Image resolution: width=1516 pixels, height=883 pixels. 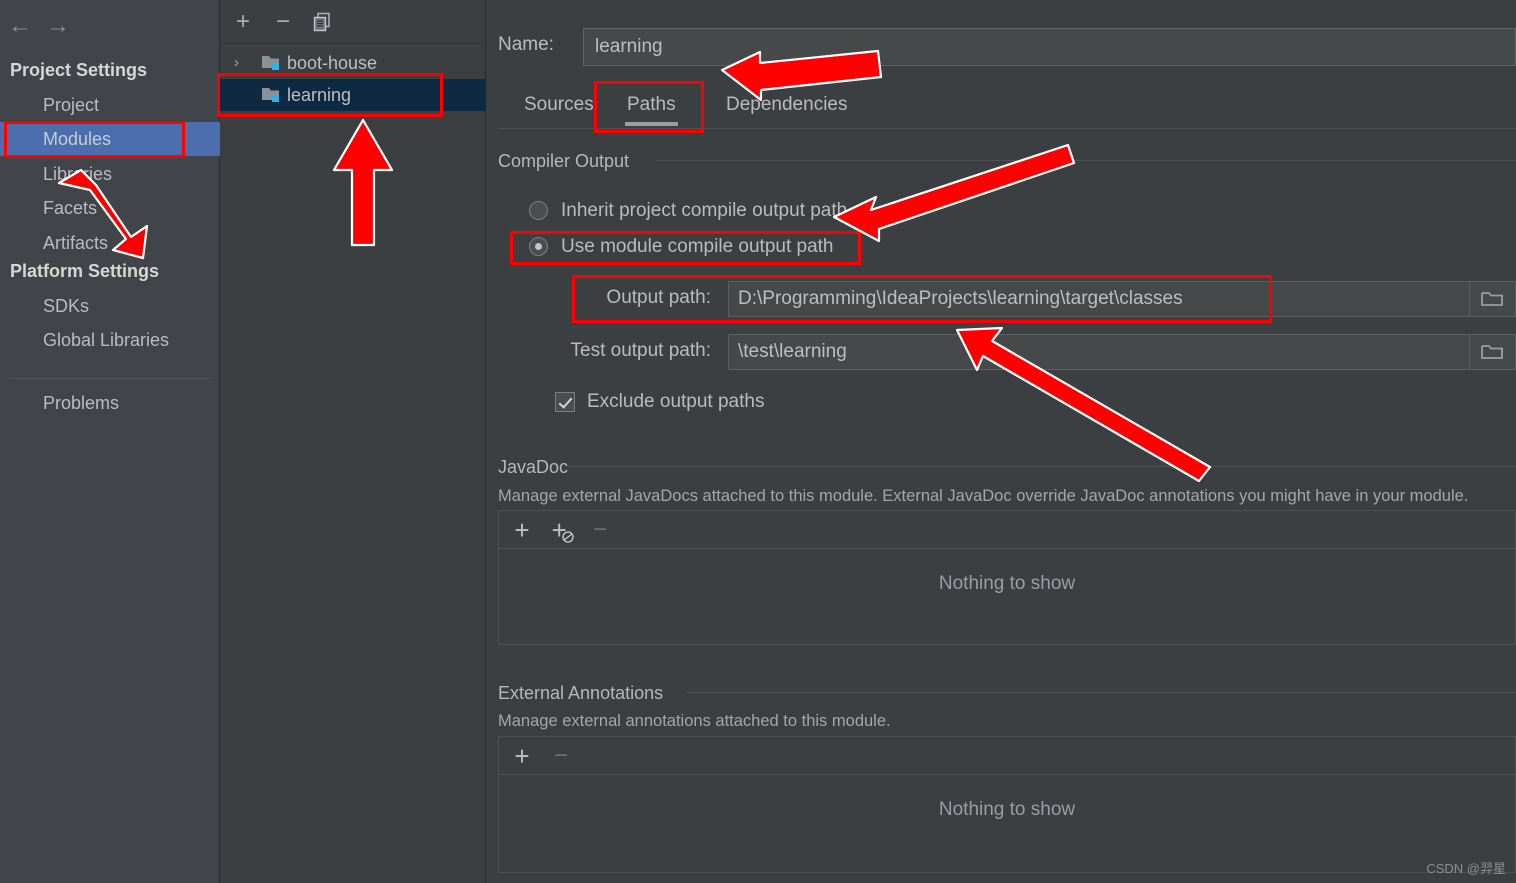 I want to click on external-annotations-empty-message: Nothing to show, so click(x=1007, y=809).